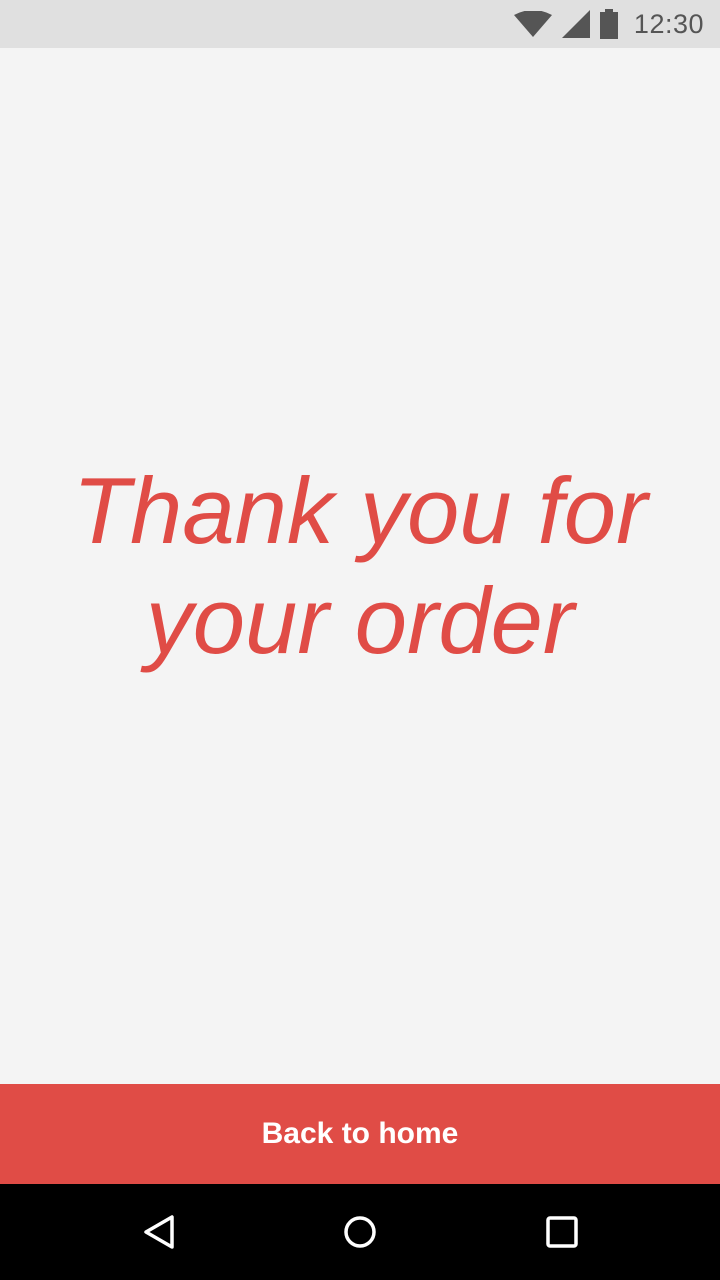 The image size is (720, 1280). I want to click on cell-signal-icon, so click(575, 24).